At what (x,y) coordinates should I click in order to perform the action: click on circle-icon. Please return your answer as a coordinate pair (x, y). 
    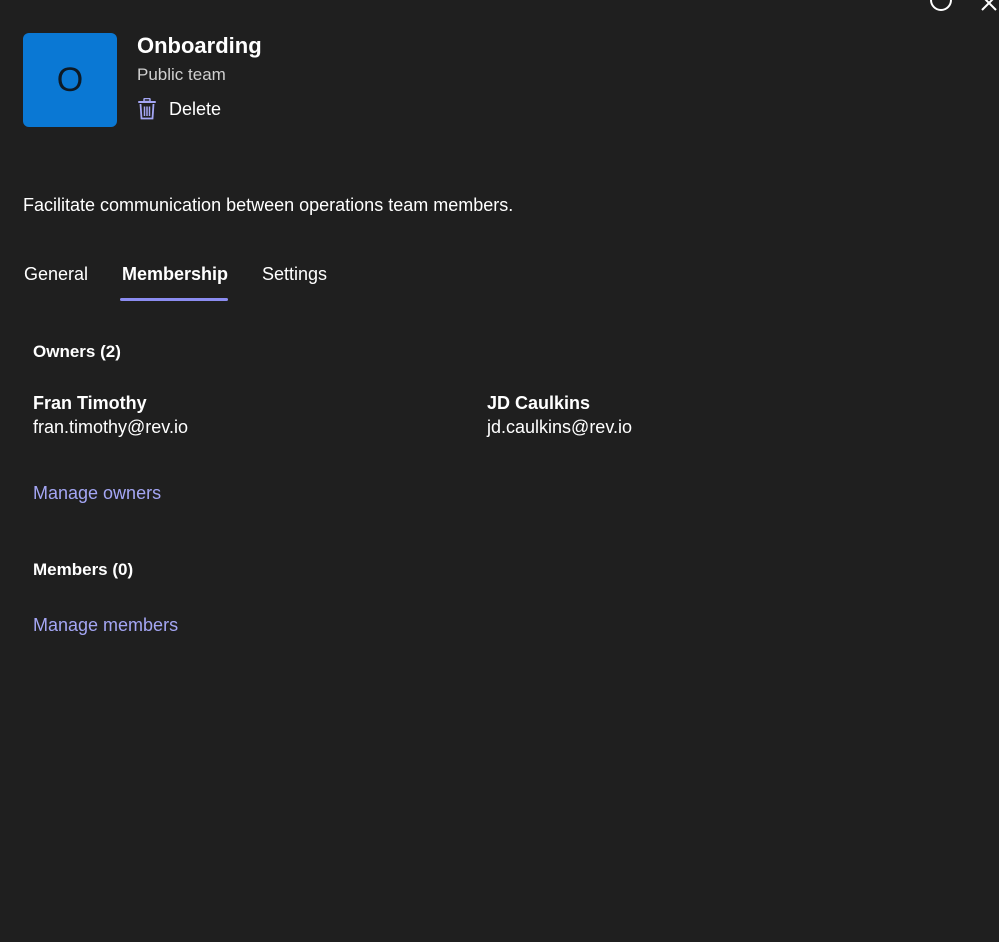
    Looking at the image, I should click on (941, 5).